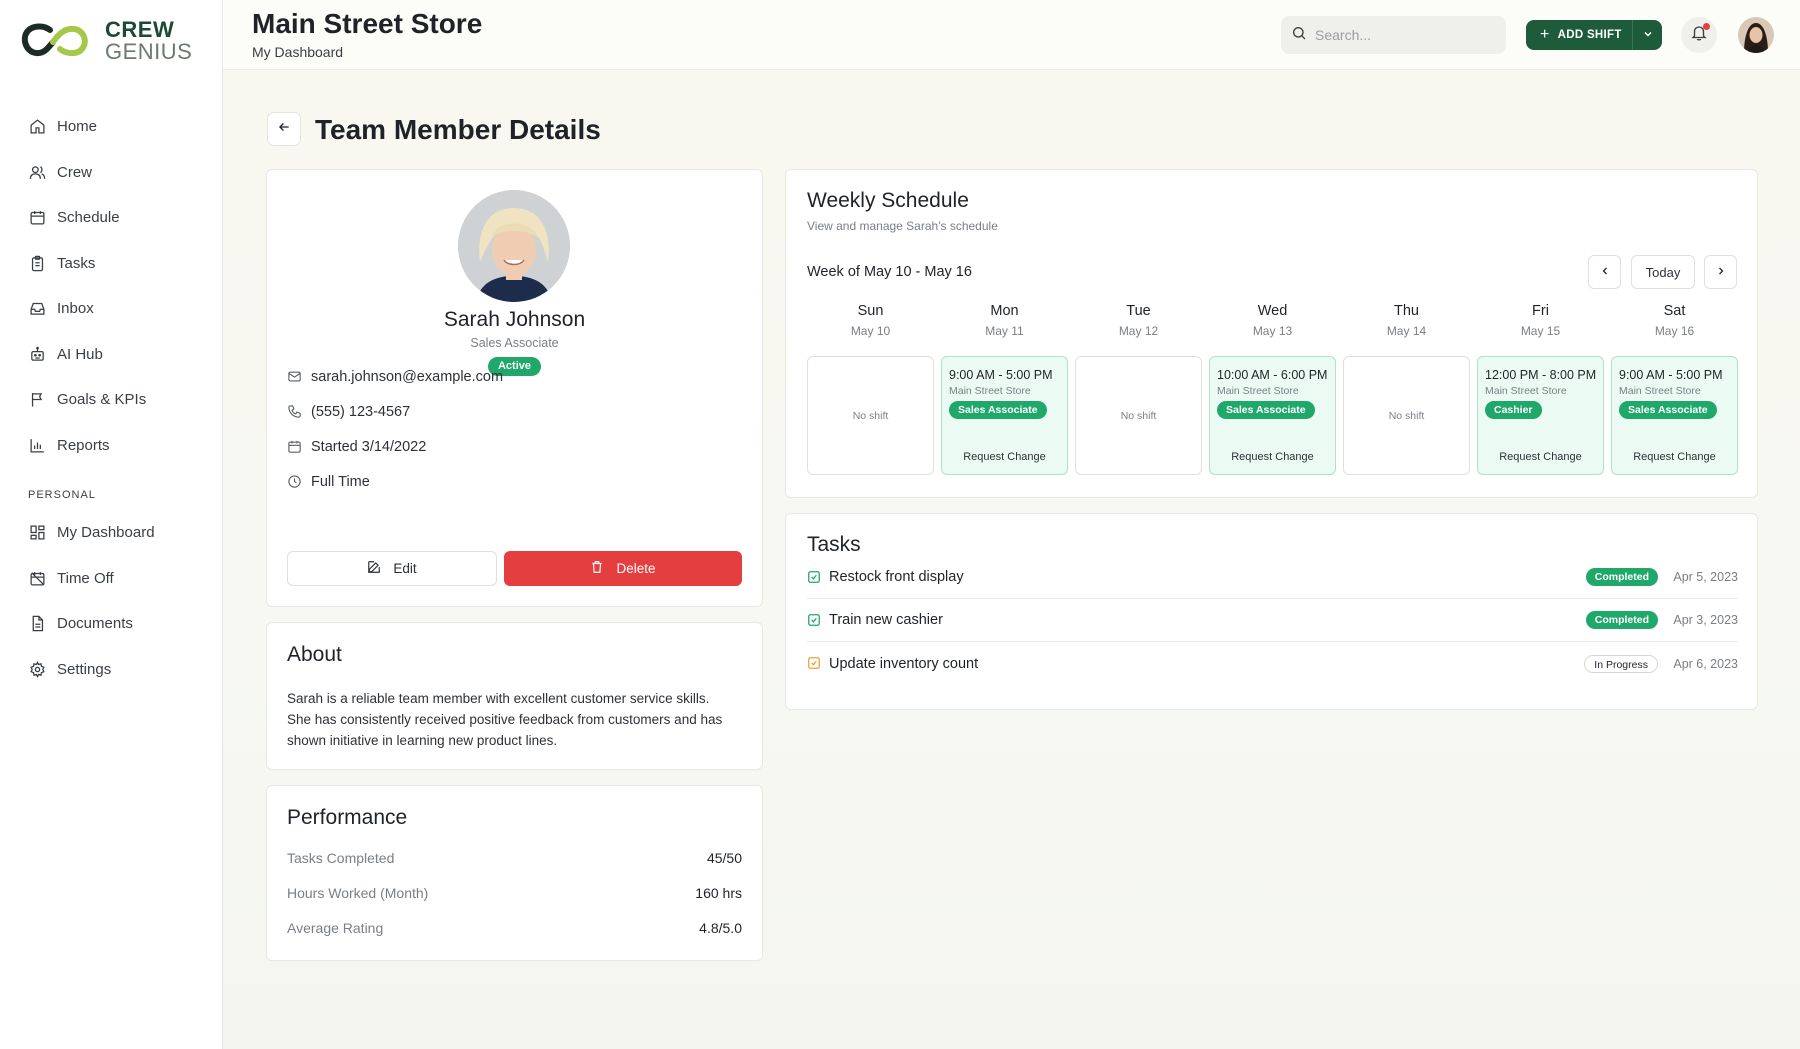 This screenshot has height=1049, width=1800. Describe the element at coordinates (111, 264) in the screenshot. I see `sidebar-item-tasks: Tasks` at that location.